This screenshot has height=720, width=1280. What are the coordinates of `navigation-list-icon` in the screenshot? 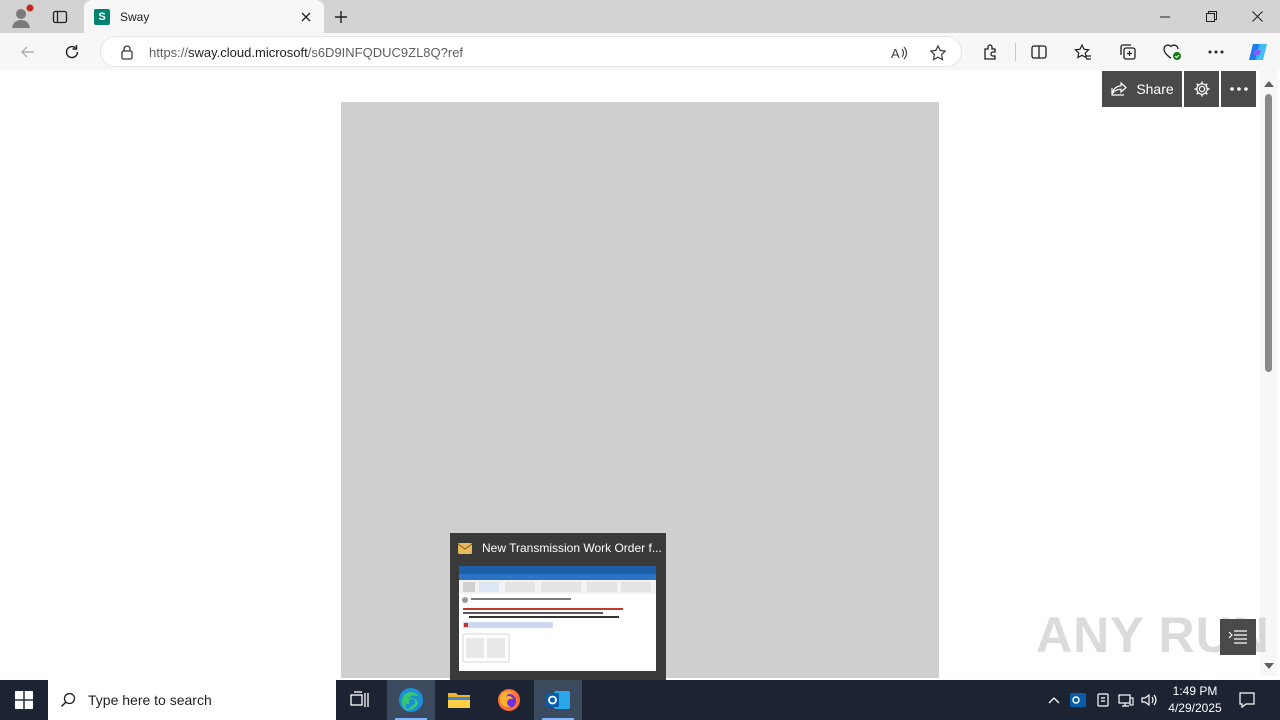 It's located at (1237, 637).